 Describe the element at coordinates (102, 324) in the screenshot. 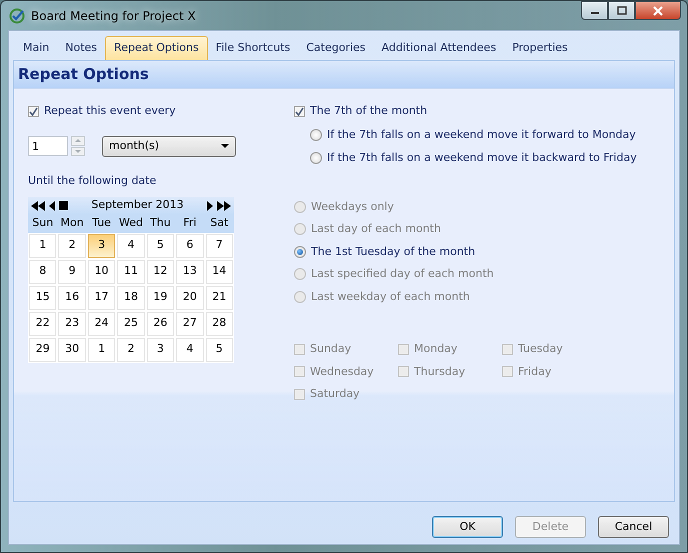

I see `day-cell: 24` at that location.